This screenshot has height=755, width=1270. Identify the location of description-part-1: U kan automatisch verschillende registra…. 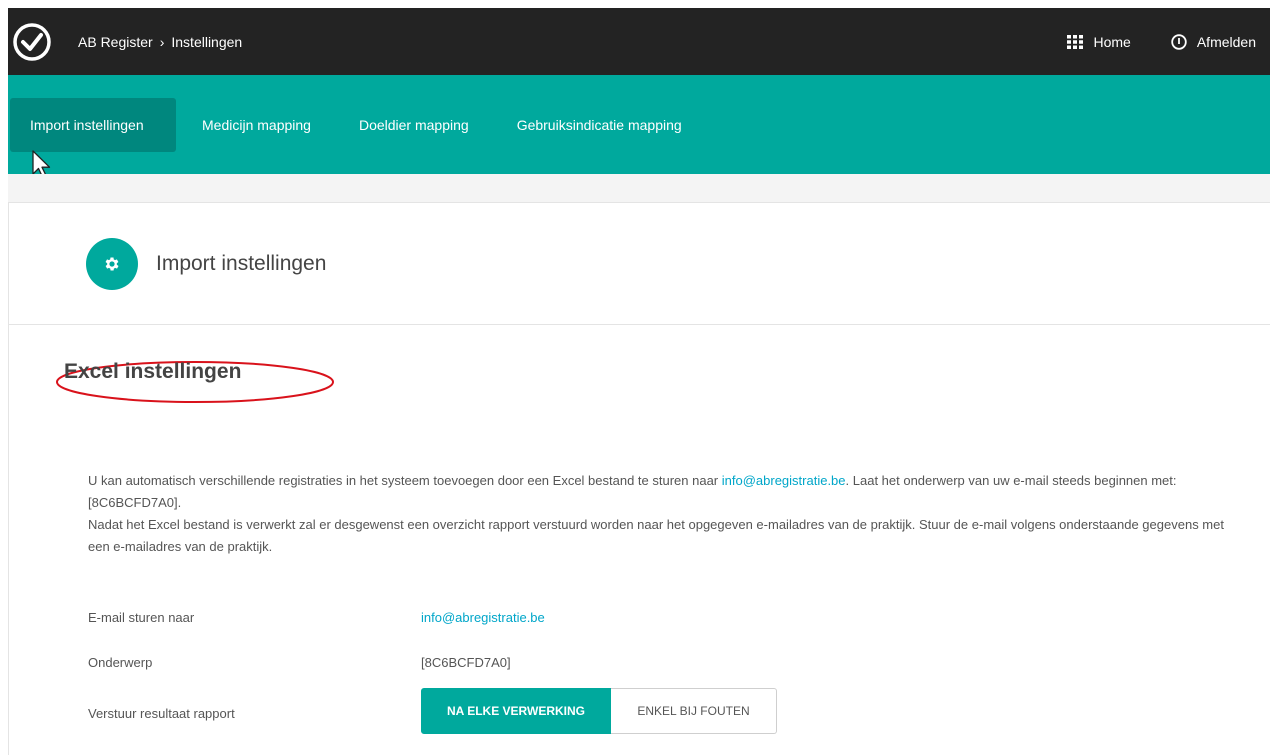
(405, 480).